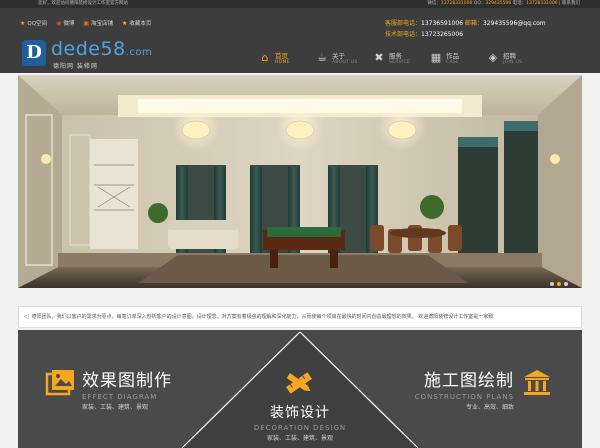  What do you see at coordinates (345, 62) in the screenshot?
I see `nav-sublabel: ABOUT US` at bounding box center [345, 62].